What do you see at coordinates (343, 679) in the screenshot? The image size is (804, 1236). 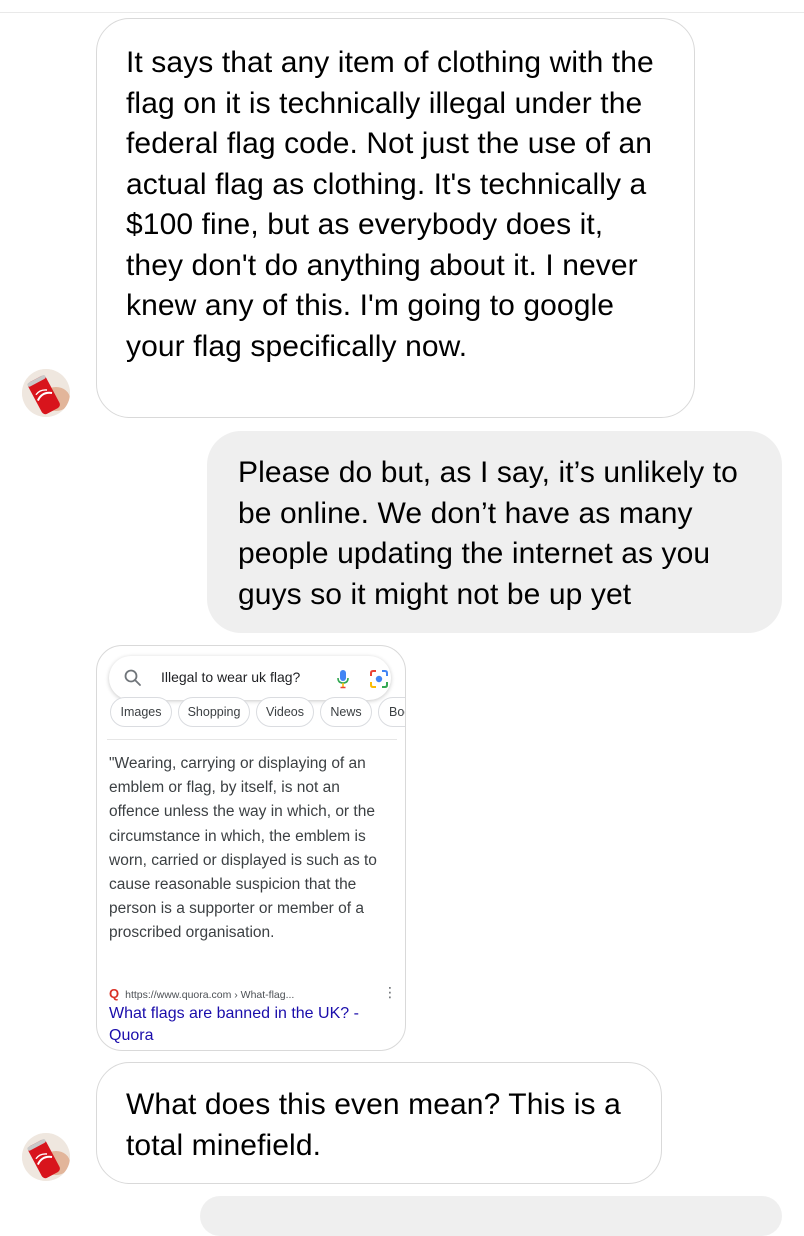 I see `mic-icon` at bounding box center [343, 679].